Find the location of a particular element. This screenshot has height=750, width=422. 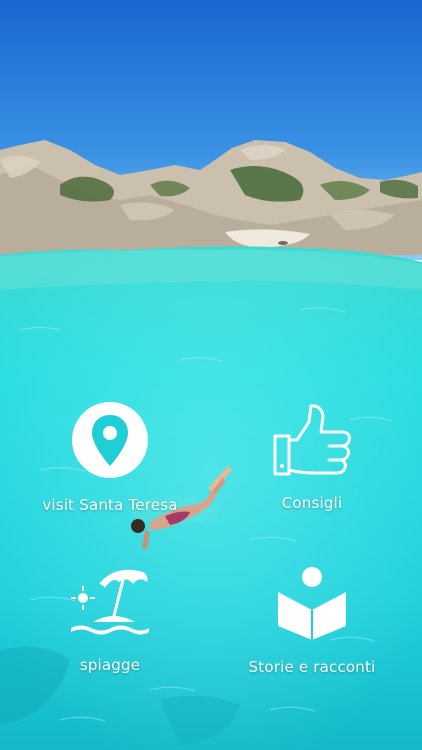

menu-item-tips: Consigli is located at coordinates (312, 457).